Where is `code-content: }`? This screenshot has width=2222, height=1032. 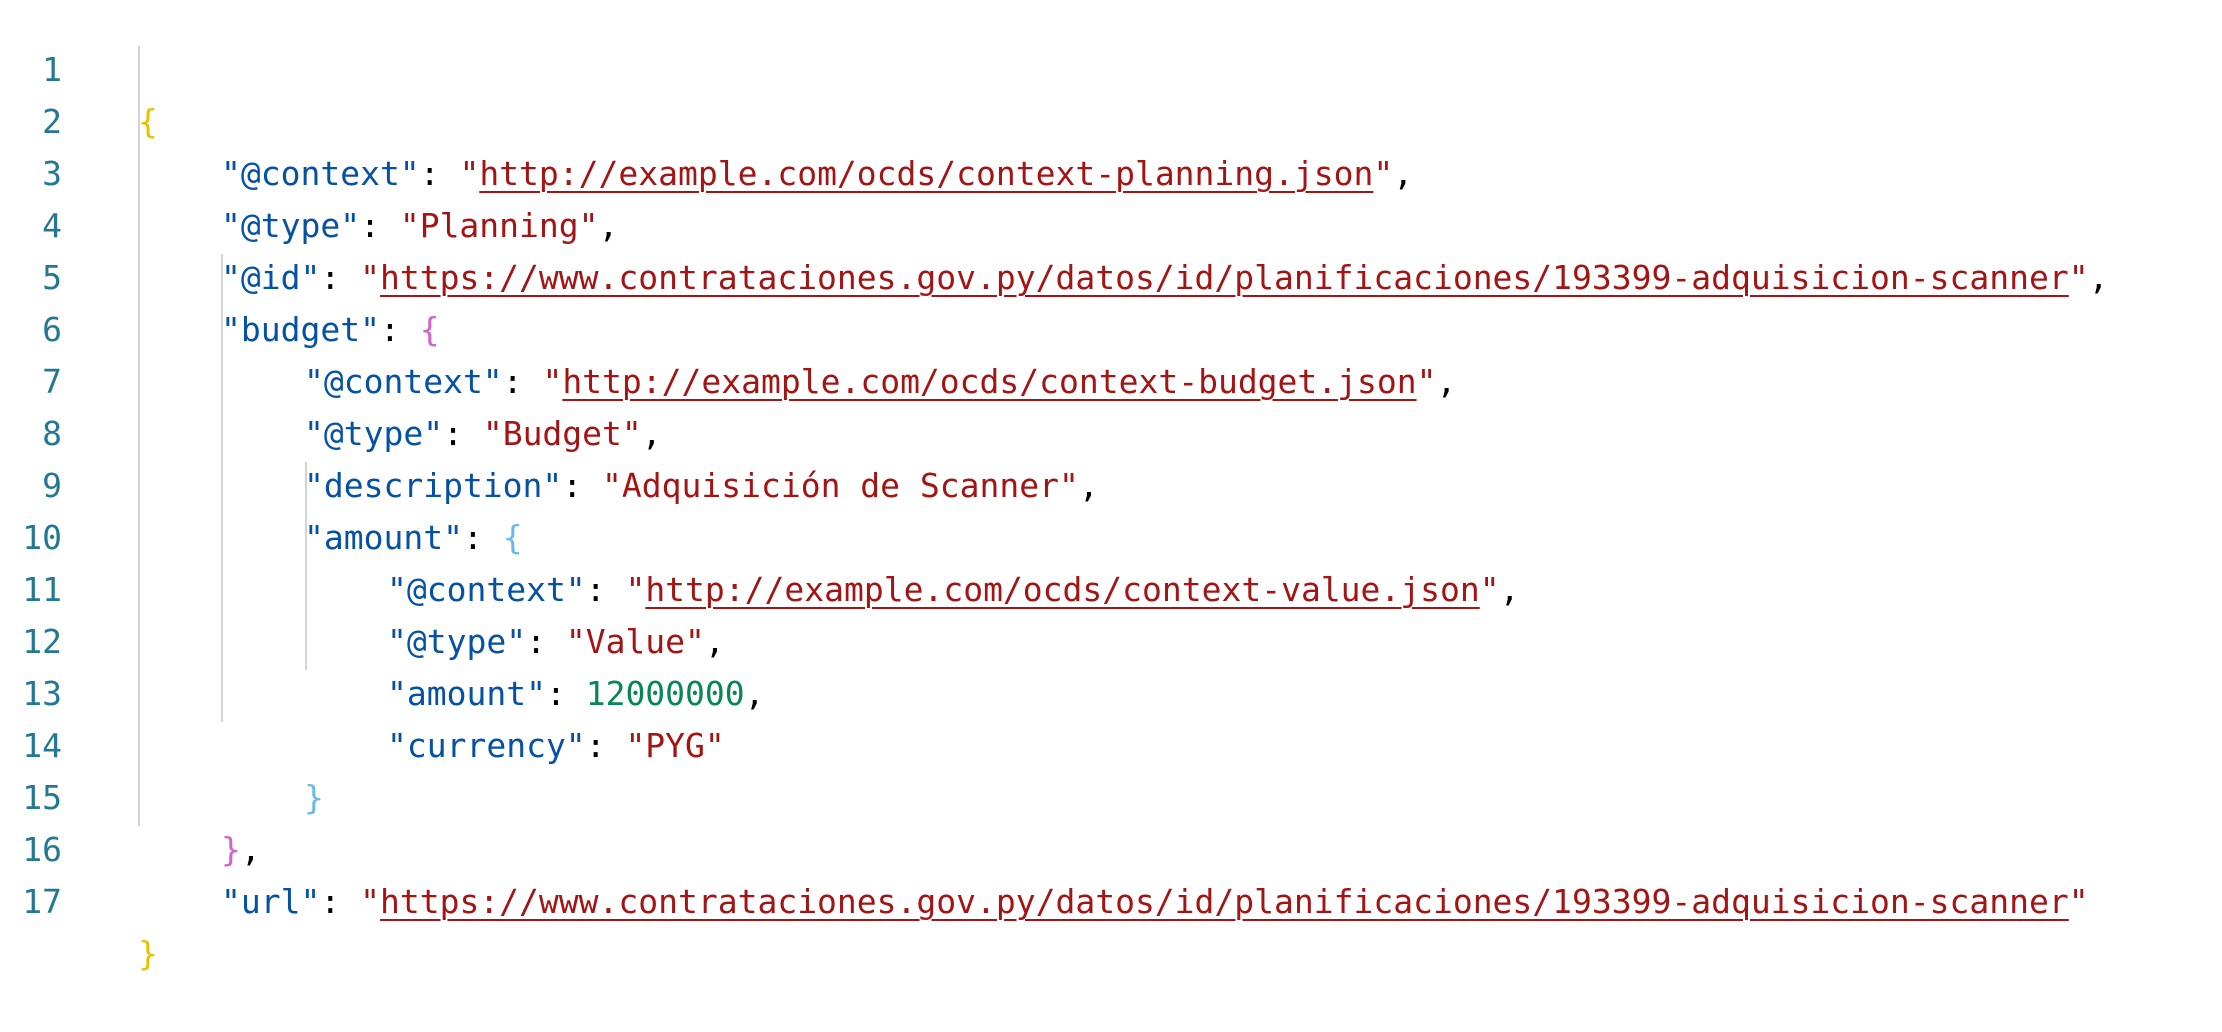 code-content: } is located at coordinates (148, 954).